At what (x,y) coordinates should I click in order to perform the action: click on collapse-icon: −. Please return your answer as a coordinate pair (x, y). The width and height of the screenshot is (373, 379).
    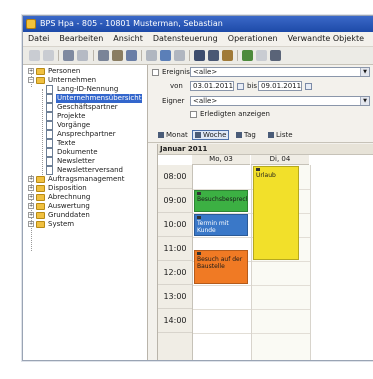
    Looking at the image, I should click on (31, 80).